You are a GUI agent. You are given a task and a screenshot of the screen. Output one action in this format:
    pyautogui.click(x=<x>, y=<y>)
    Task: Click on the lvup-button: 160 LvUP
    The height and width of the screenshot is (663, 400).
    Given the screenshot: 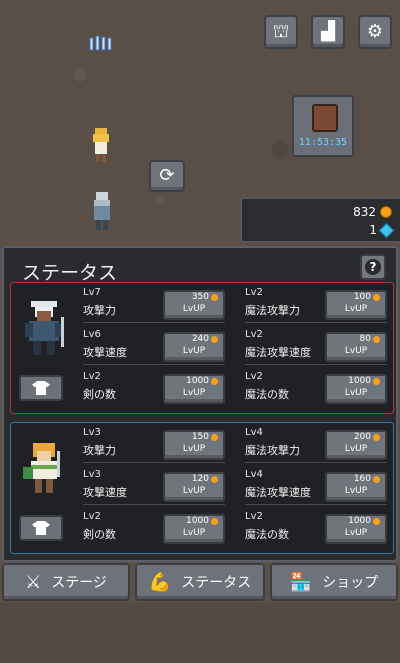 What is the action you would take?
    pyautogui.click(x=356, y=487)
    